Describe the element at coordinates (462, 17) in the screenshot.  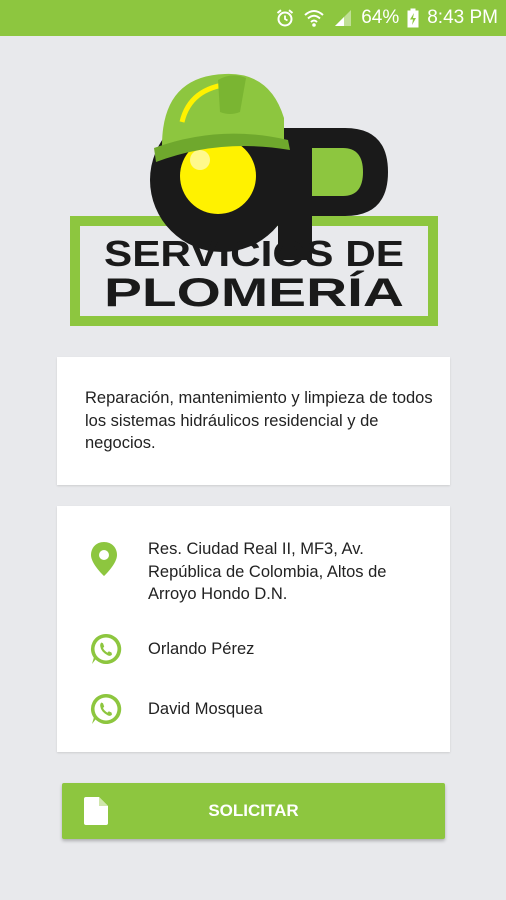
I see `status-time: 8:43 PM` at that location.